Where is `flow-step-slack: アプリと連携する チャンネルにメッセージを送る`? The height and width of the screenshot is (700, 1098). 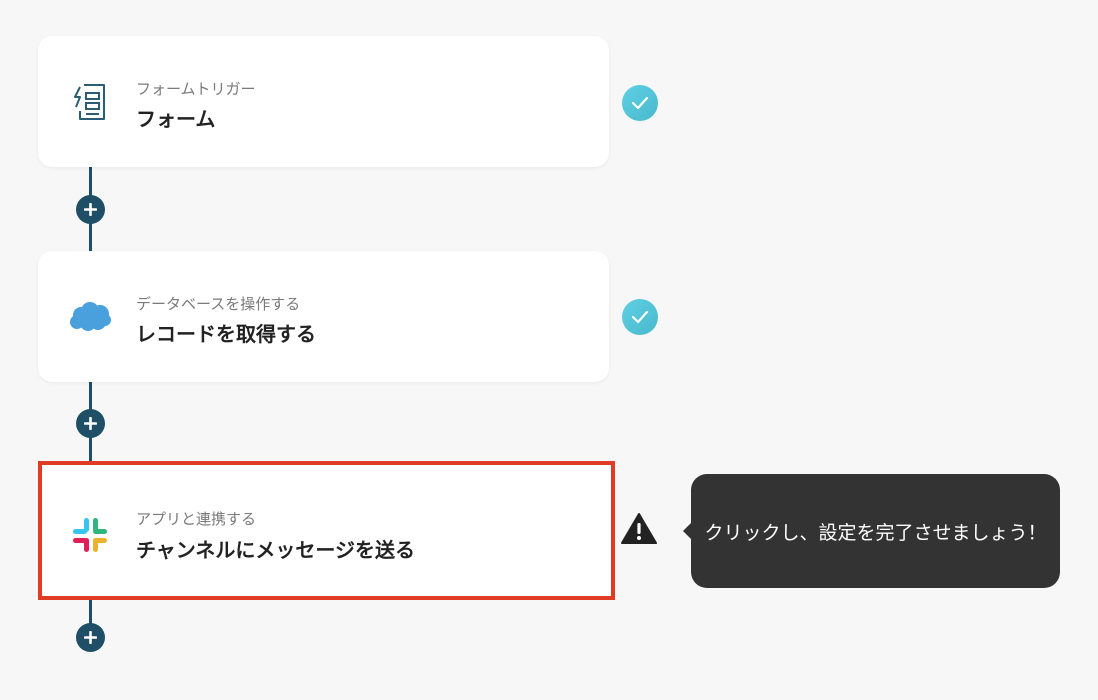 flow-step-slack: アプリと連携する チャンネルにメッセージを送る is located at coordinates (326, 530).